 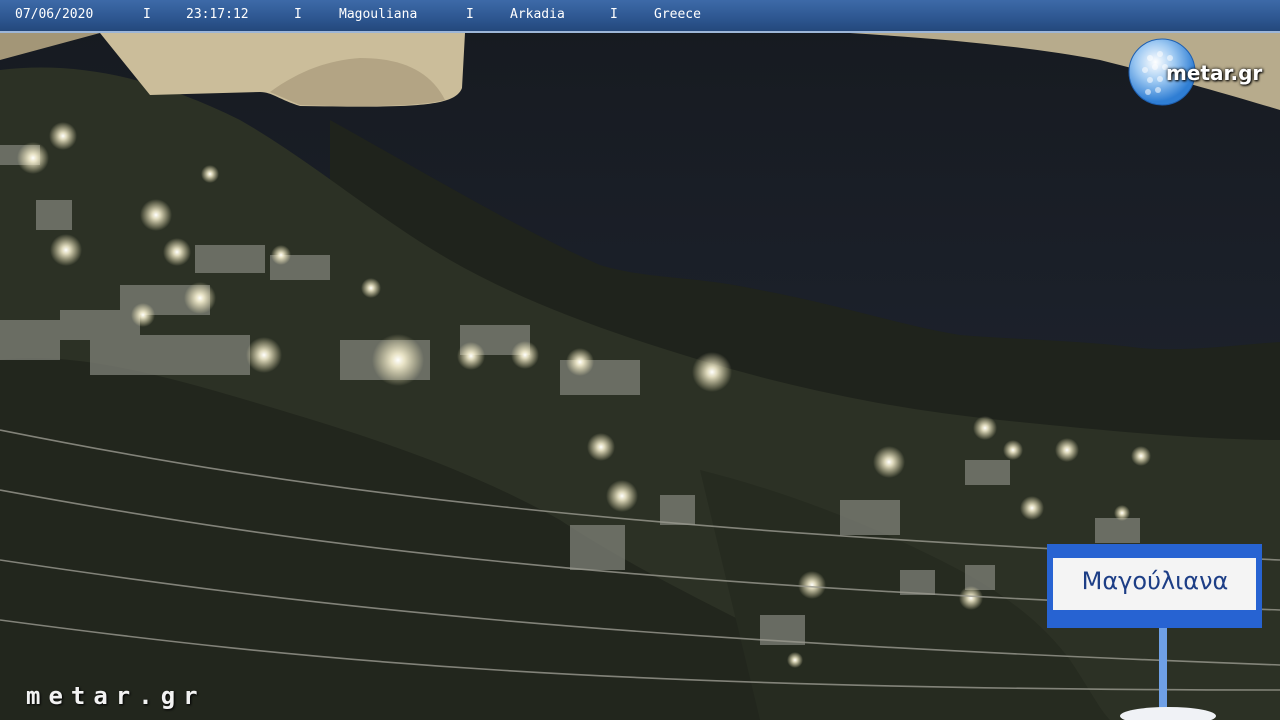 I want to click on date-label: 07/06/2020, so click(x=54, y=14).